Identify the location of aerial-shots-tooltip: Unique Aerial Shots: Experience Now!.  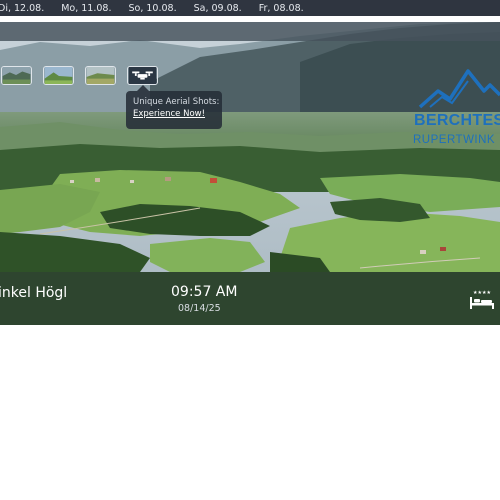
(174, 107).